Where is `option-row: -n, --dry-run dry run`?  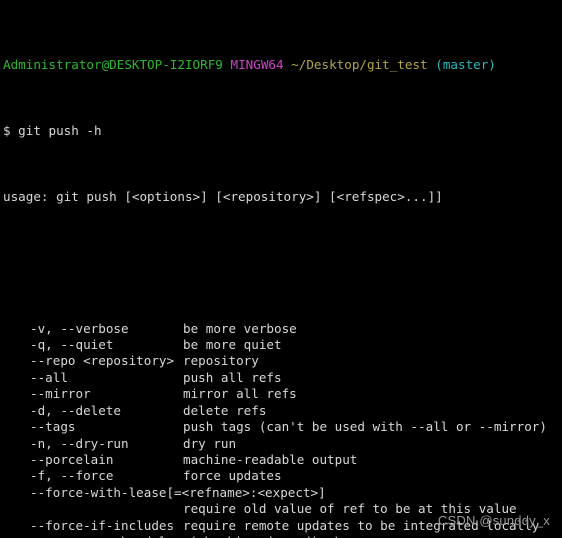
option-row: -n, --dry-run dry run is located at coordinates (282, 444).